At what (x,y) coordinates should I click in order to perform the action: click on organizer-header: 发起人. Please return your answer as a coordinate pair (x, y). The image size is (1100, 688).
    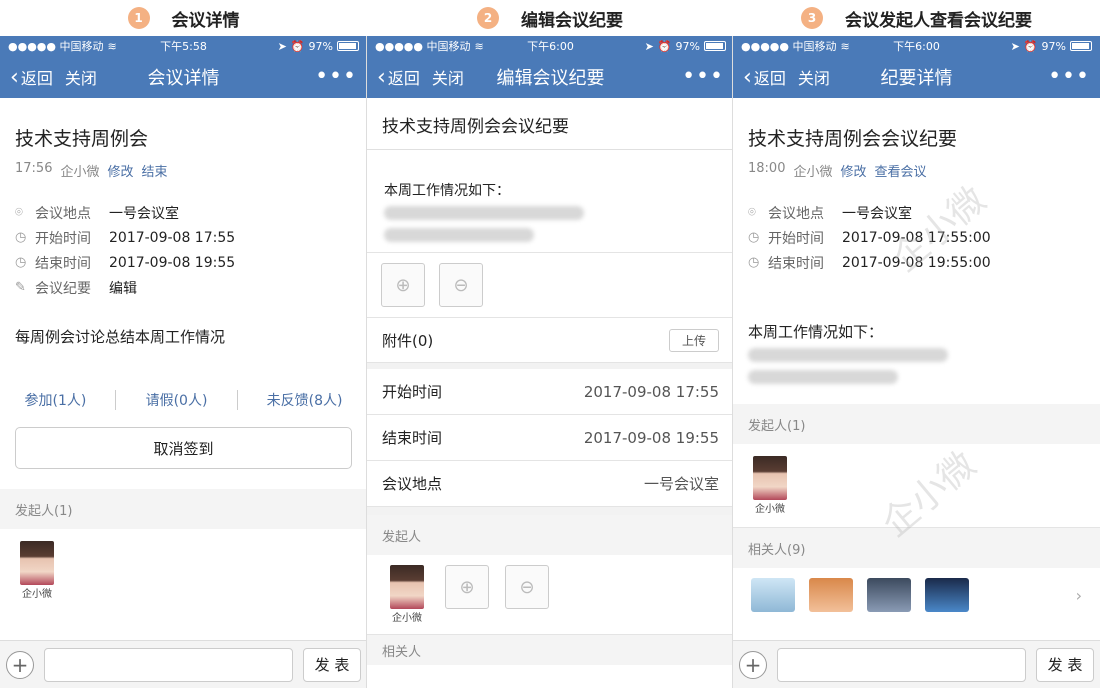
    Looking at the image, I should click on (550, 535).